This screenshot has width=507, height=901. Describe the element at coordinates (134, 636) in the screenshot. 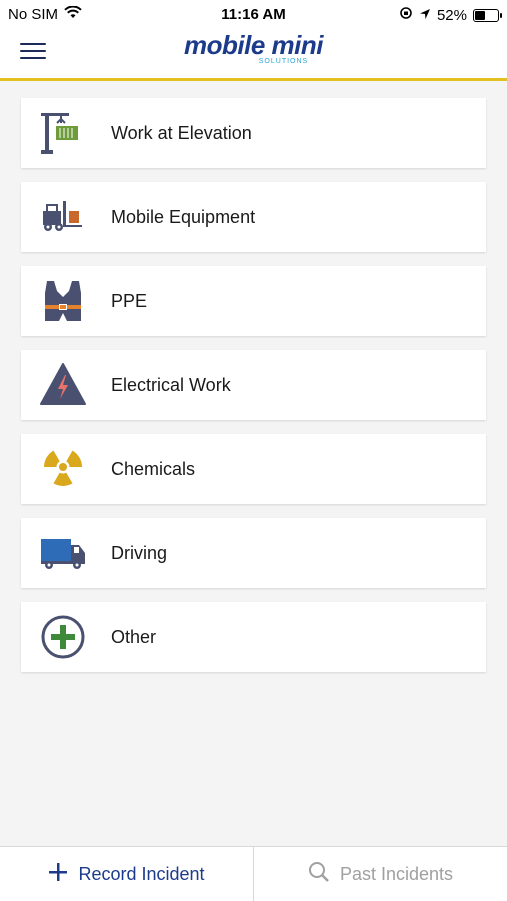

I see `category-label: Other` at that location.